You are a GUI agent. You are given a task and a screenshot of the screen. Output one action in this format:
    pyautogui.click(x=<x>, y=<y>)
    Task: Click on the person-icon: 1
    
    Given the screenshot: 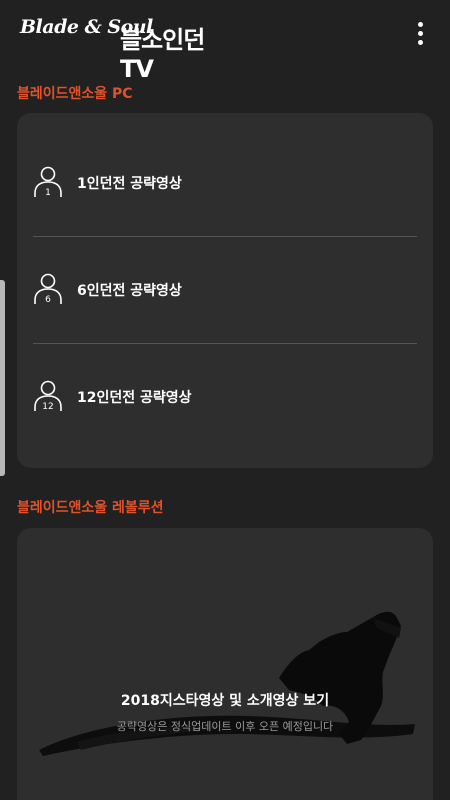 What is the action you would take?
    pyautogui.click(x=48, y=182)
    